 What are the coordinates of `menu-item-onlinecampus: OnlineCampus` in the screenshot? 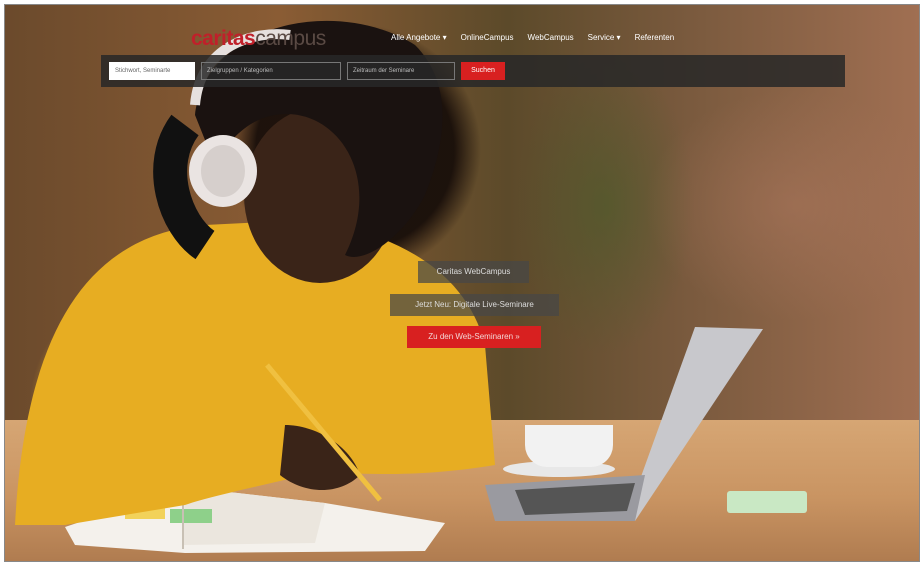 It's located at (487, 37).